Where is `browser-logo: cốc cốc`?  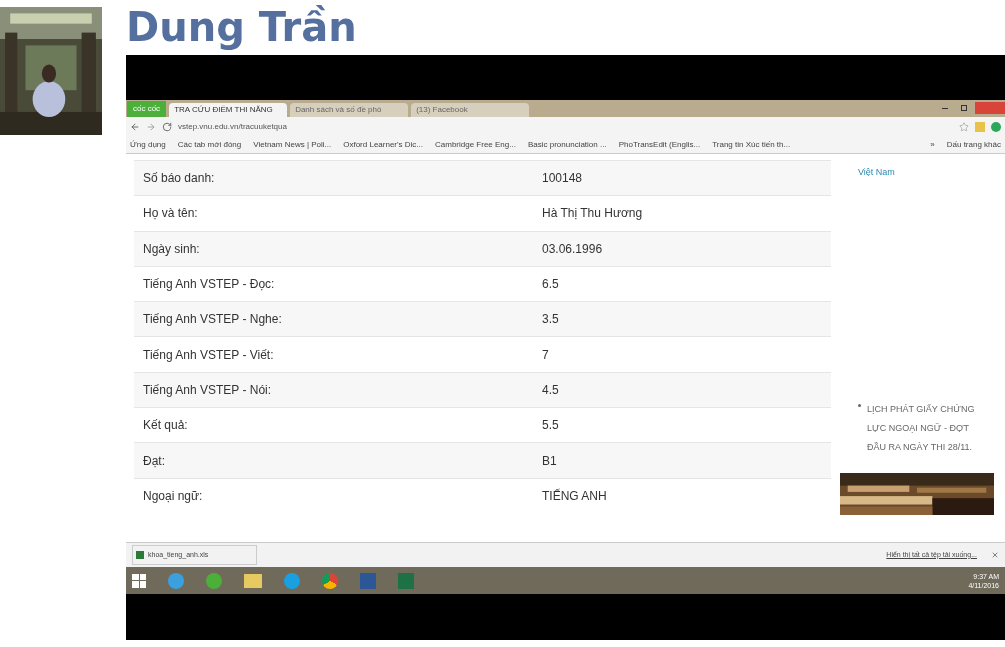
browser-logo: cốc cốc is located at coordinates (147, 109).